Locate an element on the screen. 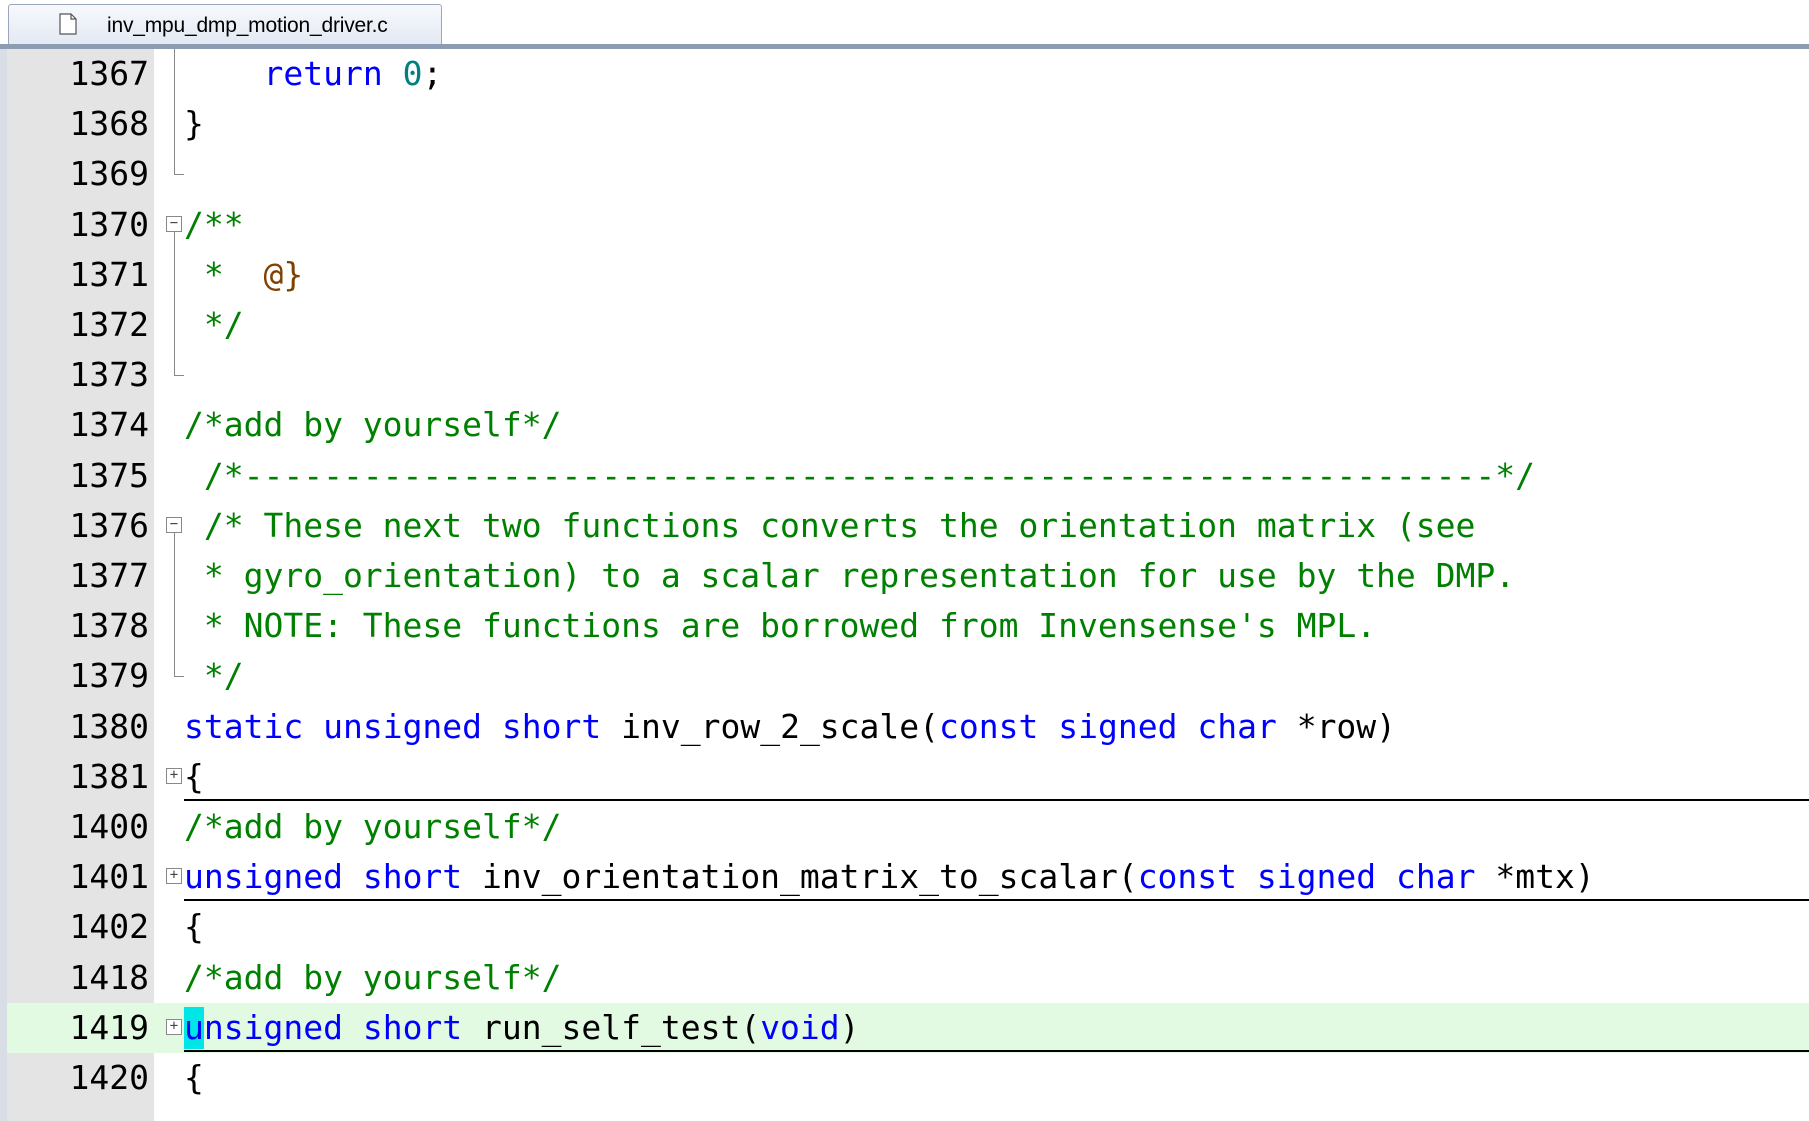 The width and height of the screenshot is (1809, 1121). line-number: 1368 is located at coordinates (109, 124).